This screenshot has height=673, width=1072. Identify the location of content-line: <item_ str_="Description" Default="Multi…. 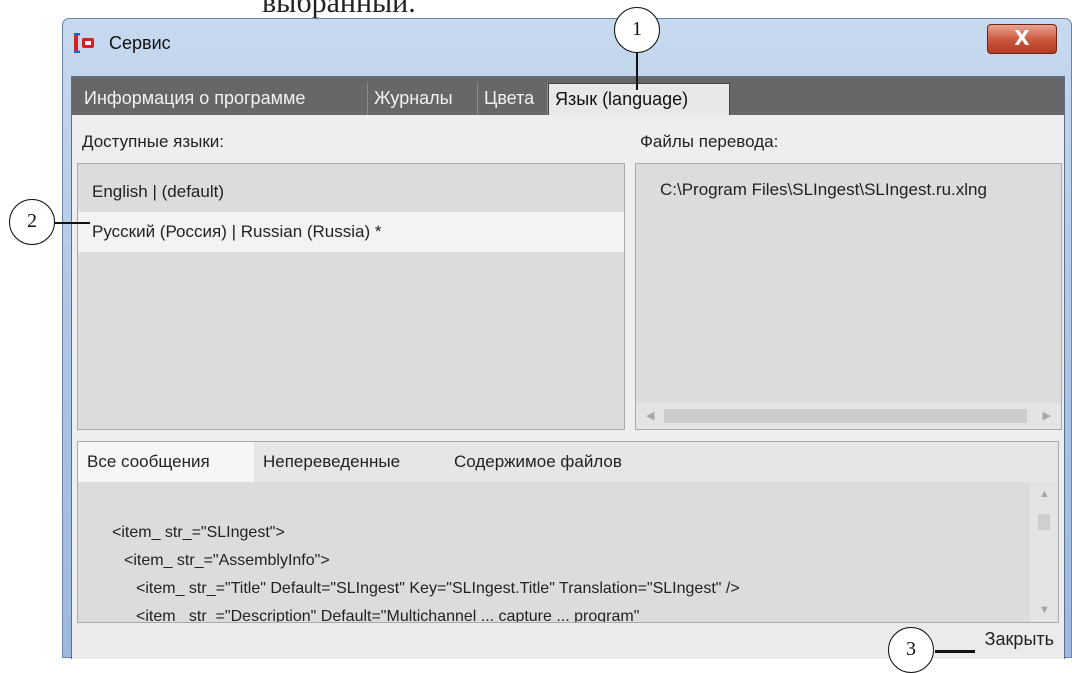
(388, 615).